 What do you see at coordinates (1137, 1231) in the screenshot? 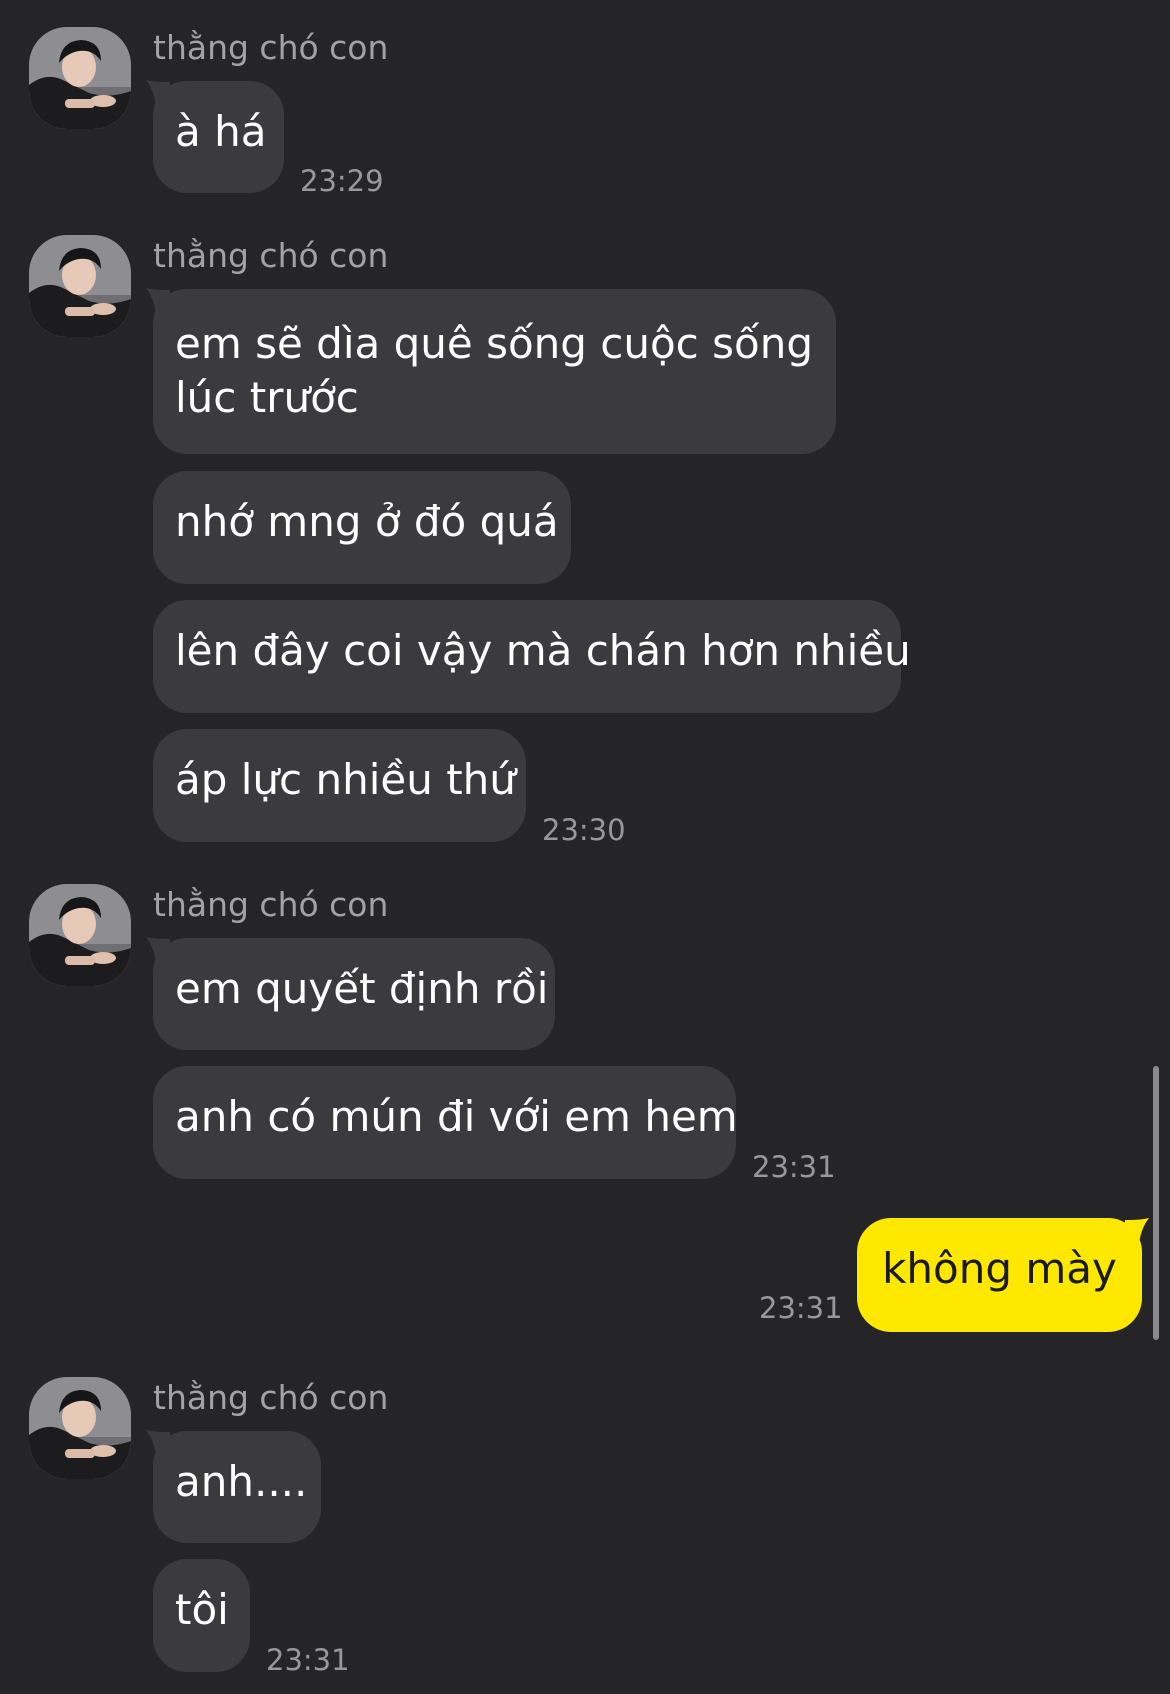
I see `bubble-tail` at bounding box center [1137, 1231].